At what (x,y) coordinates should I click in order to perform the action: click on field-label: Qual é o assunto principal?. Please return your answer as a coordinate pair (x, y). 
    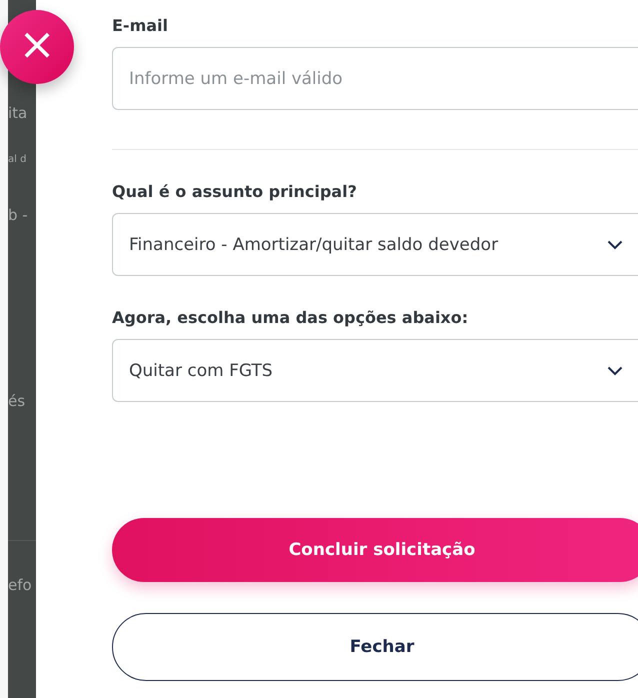
    Looking at the image, I should click on (235, 191).